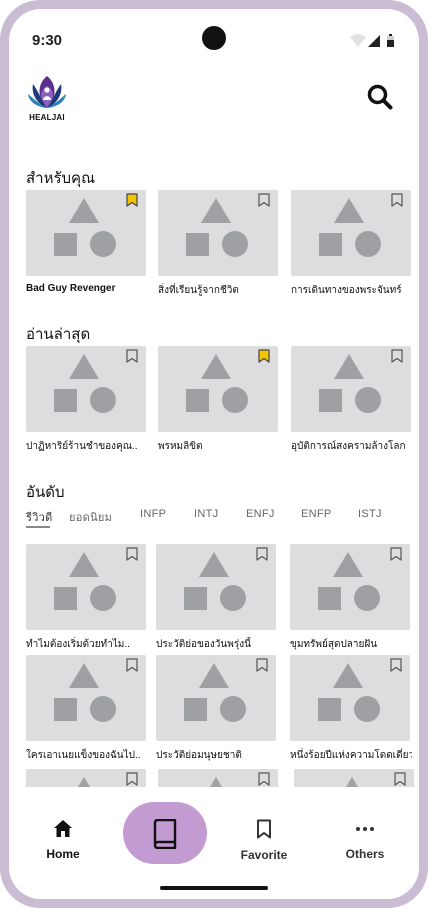 This screenshot has height=908, width=428. I want to click on section-title-for-you: สำหรับคุณ, so click(60, 178).